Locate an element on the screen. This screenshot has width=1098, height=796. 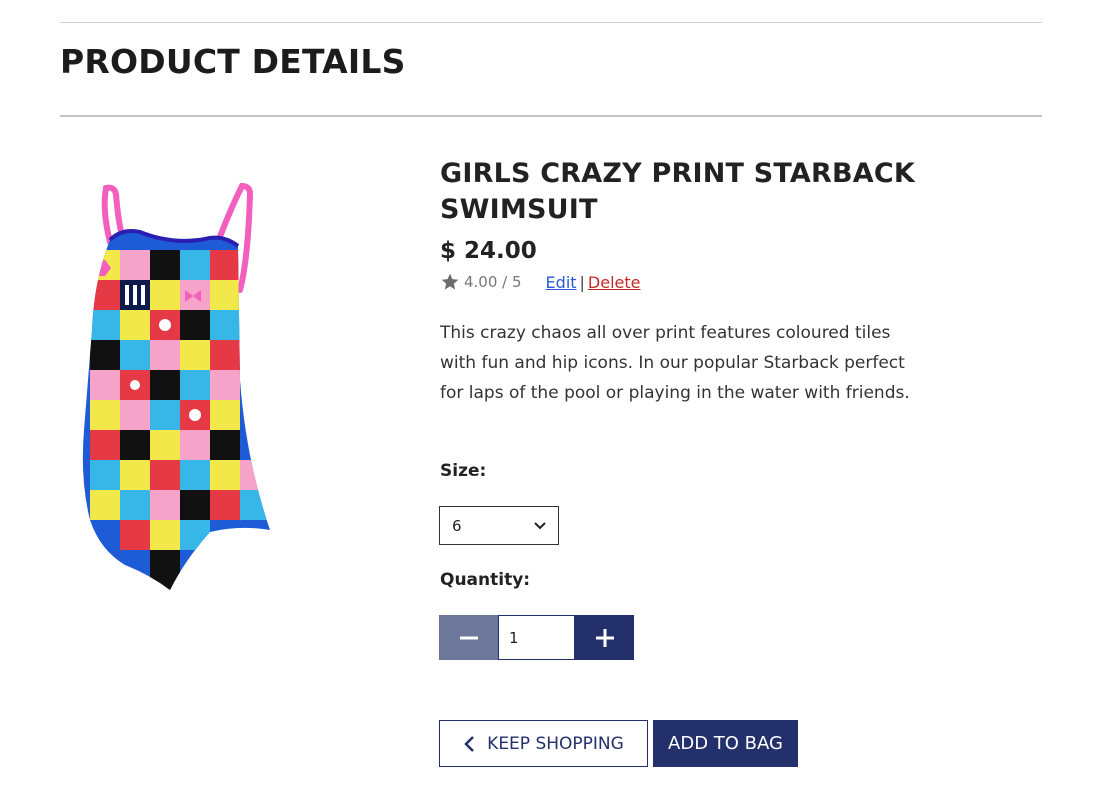
quantity-stepper is located at coordinates (536, 637).